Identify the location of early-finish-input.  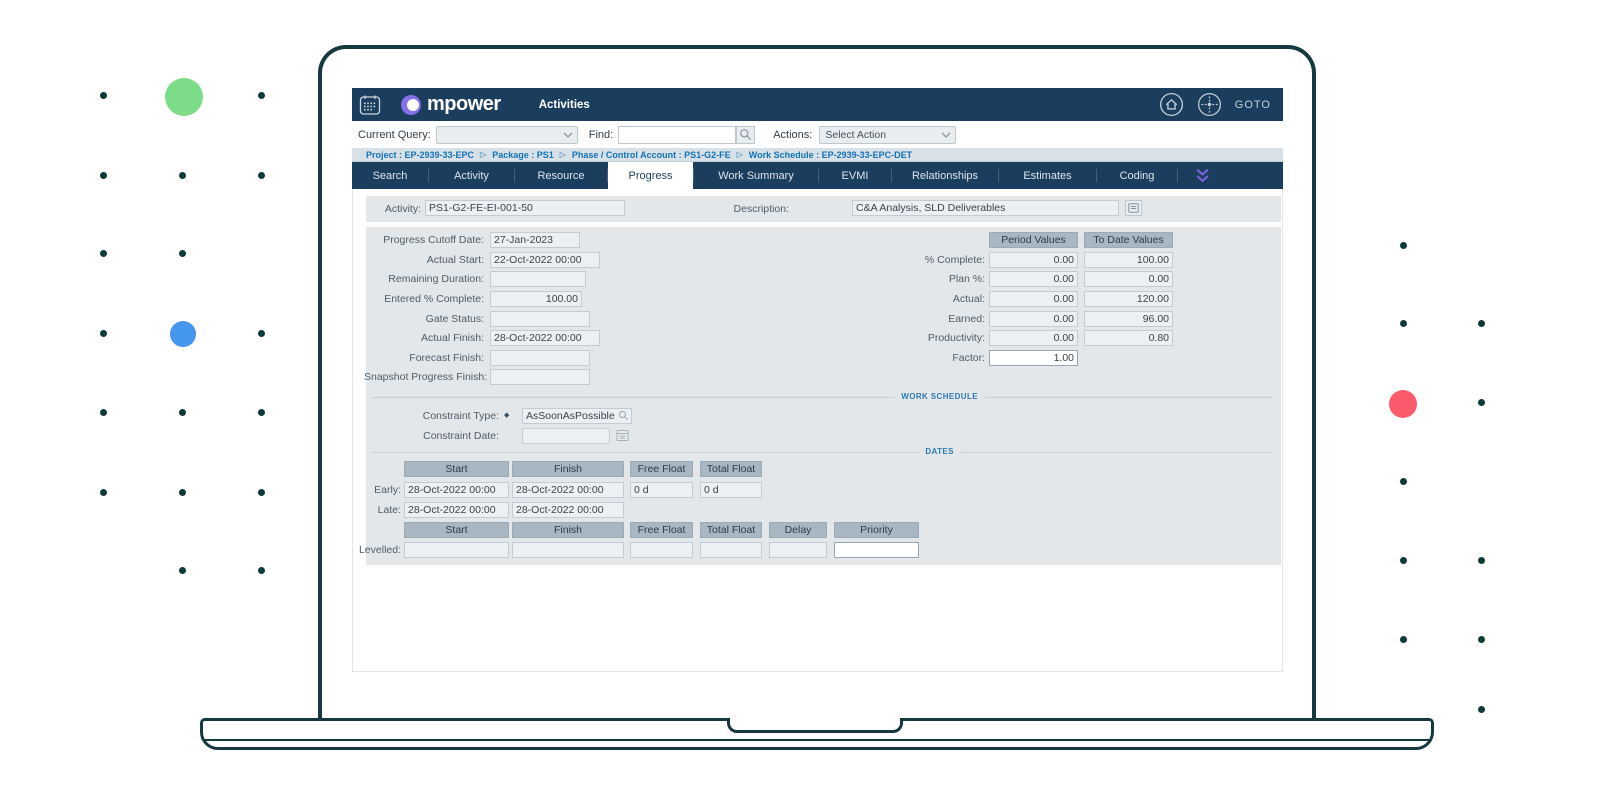
(568, 490).